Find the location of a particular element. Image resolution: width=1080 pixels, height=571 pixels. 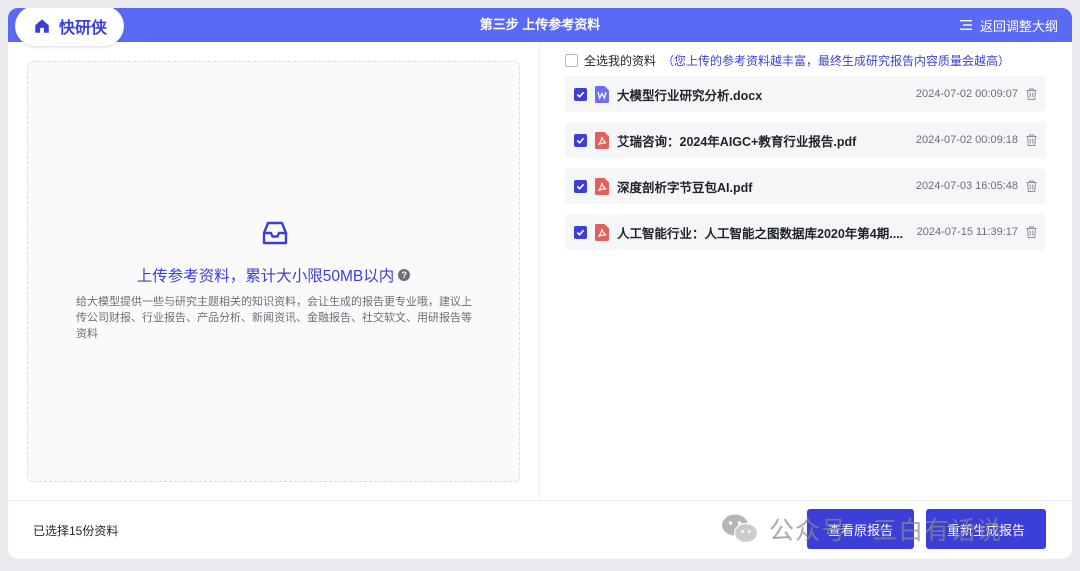

panel-divider is located at coordinates (539, 271).